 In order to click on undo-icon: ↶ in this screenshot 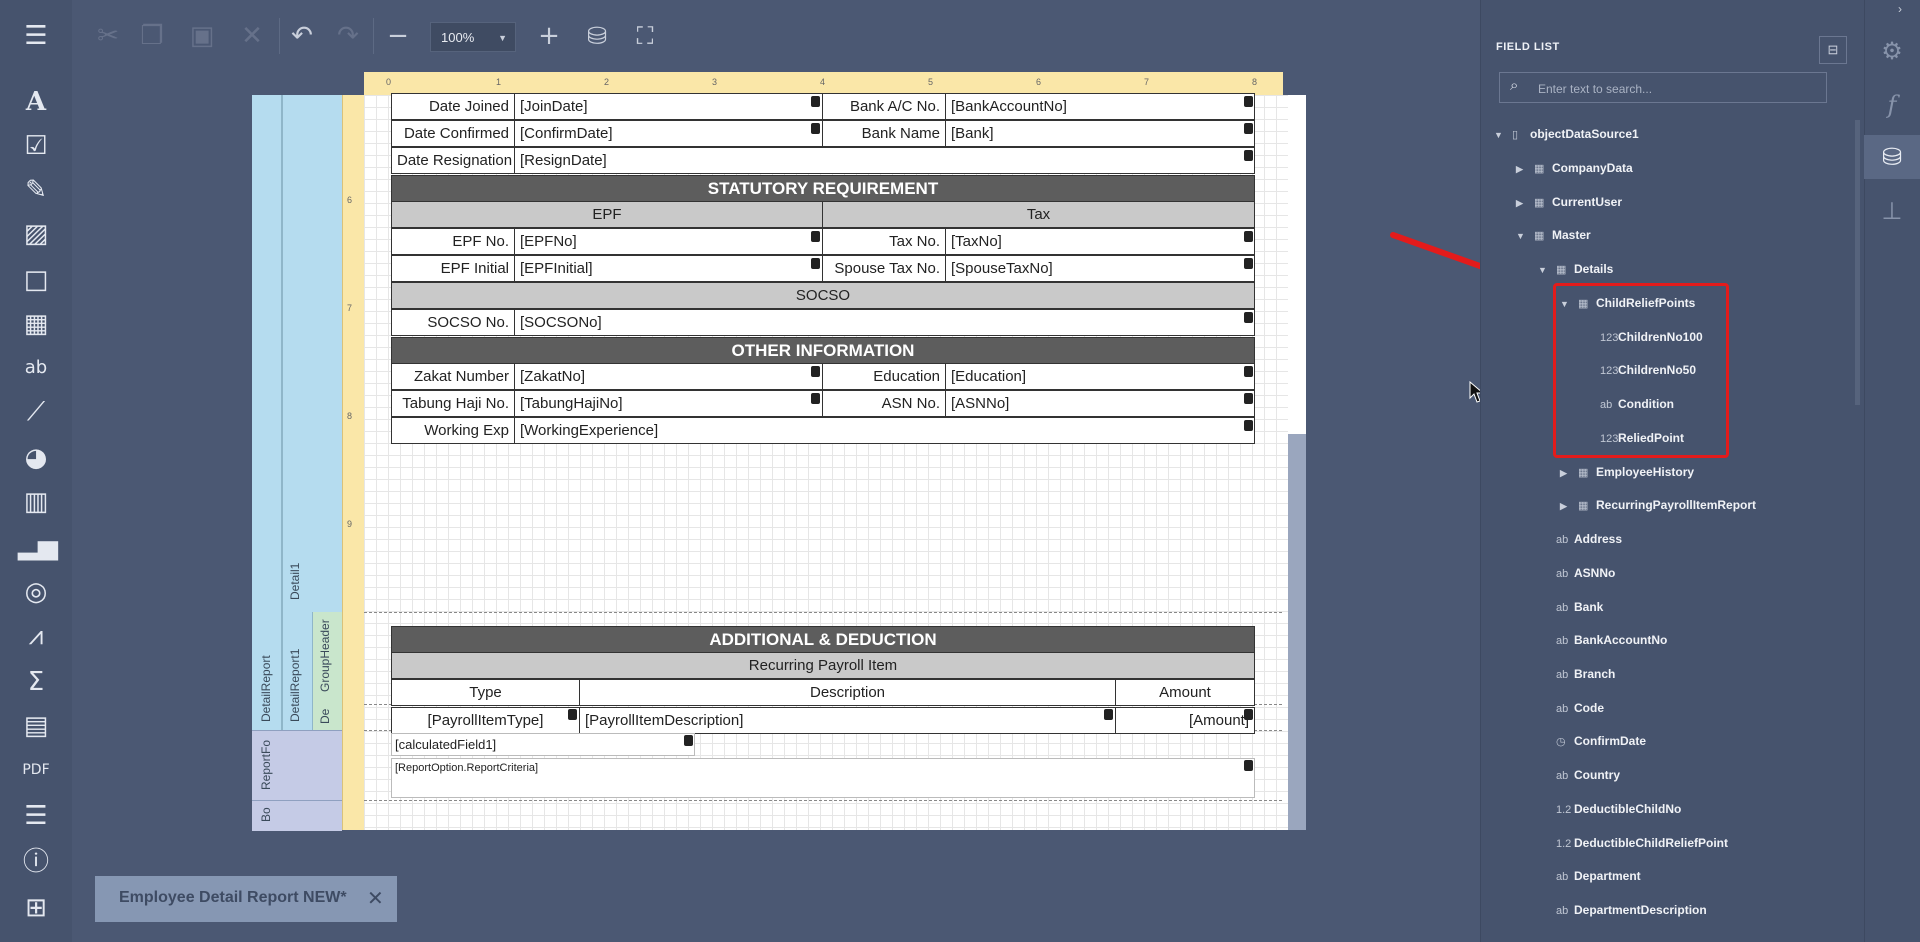, I will do `click(302, 36)`.